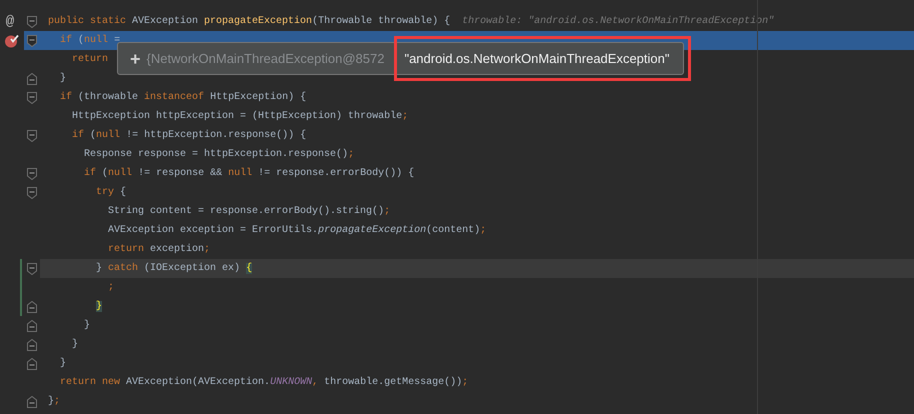 The width and height of the screenshot is (914, 414). What do you see at coordinates (135, 59) in the screenshot?
I see `expand-button: +` at bounding box center [135, 59].